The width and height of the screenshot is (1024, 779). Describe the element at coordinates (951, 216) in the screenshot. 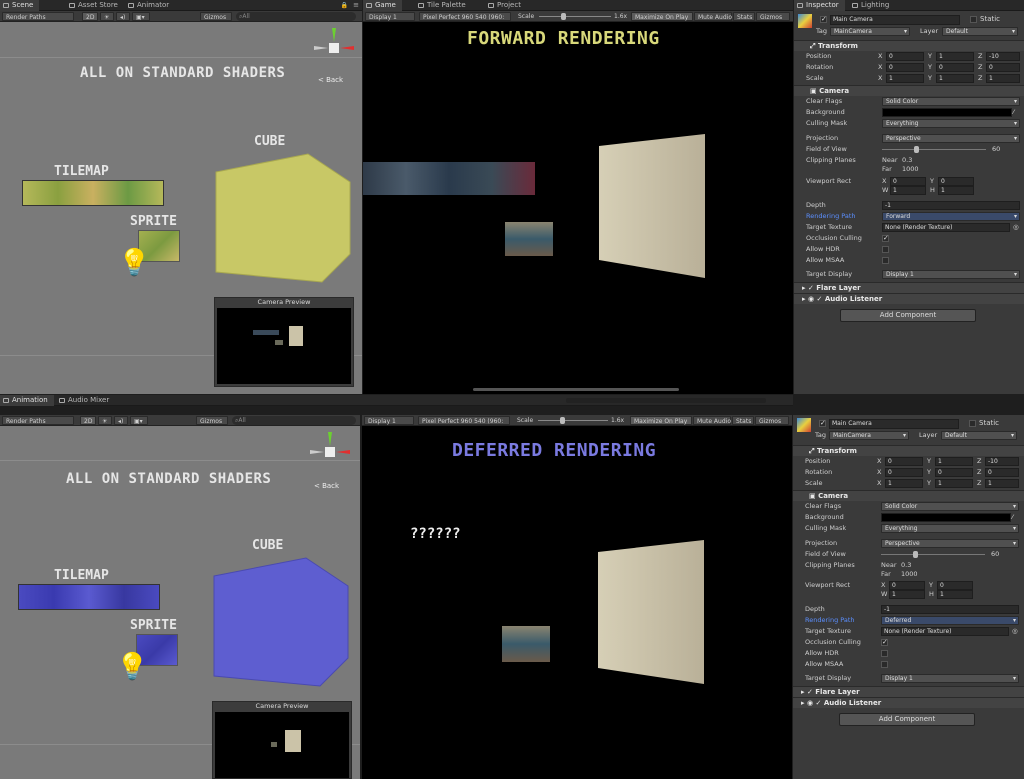

I see `rendering-path-dropdown: Forward` at that location.